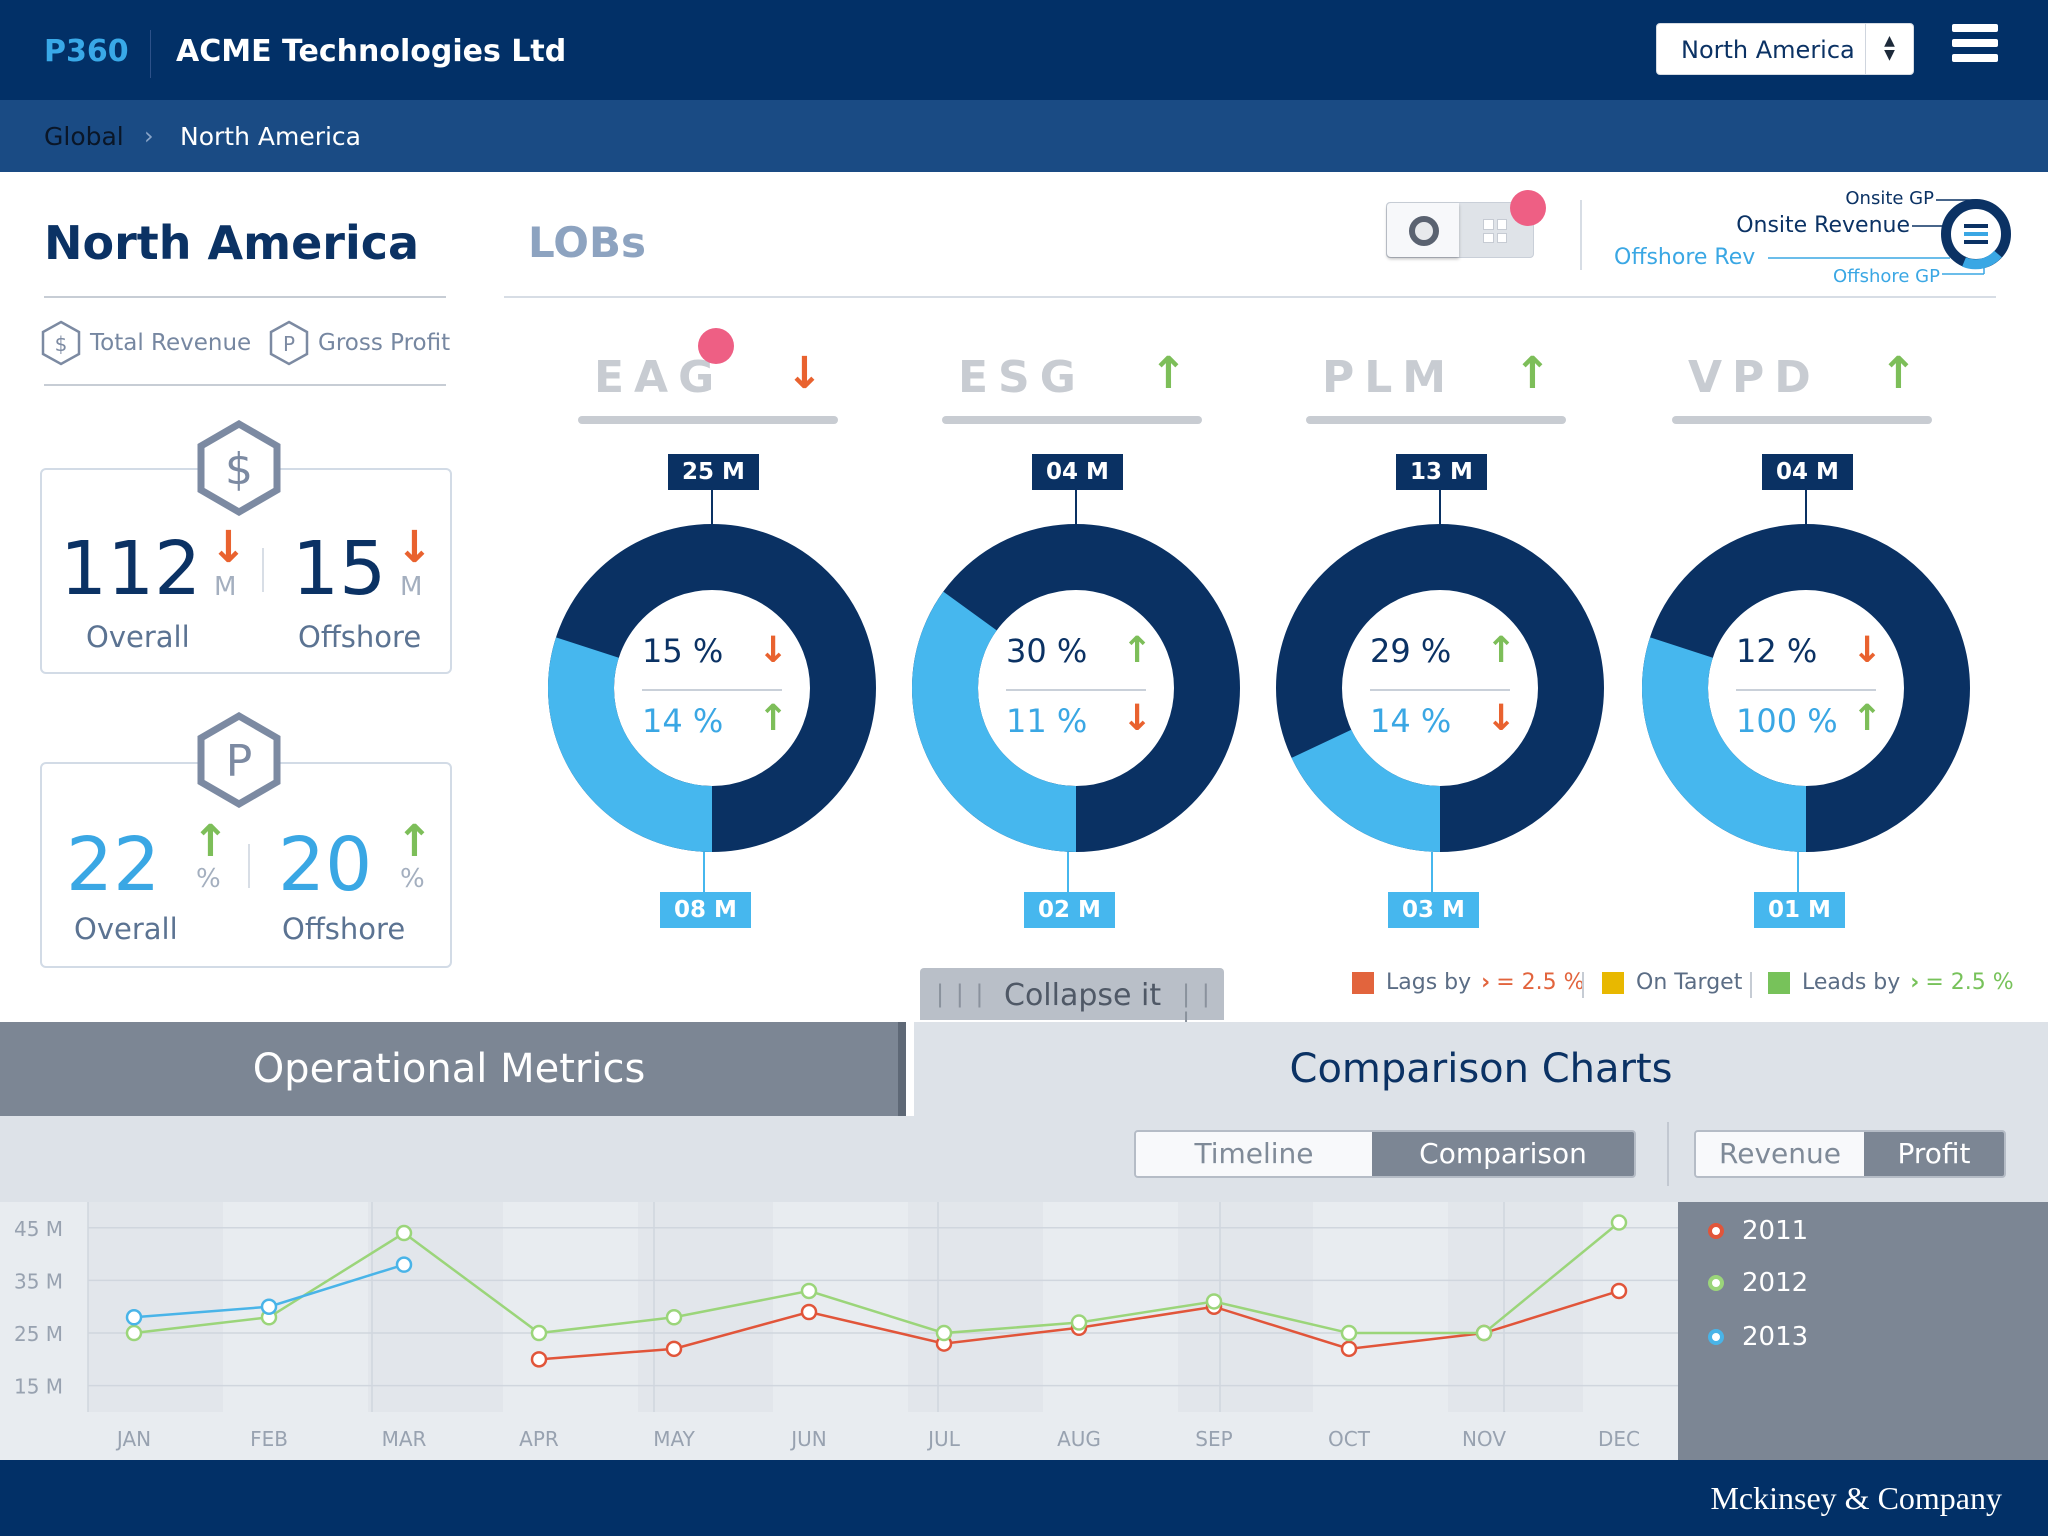  I want to click on y-tick-label: 35 M, so click(38, 1281).